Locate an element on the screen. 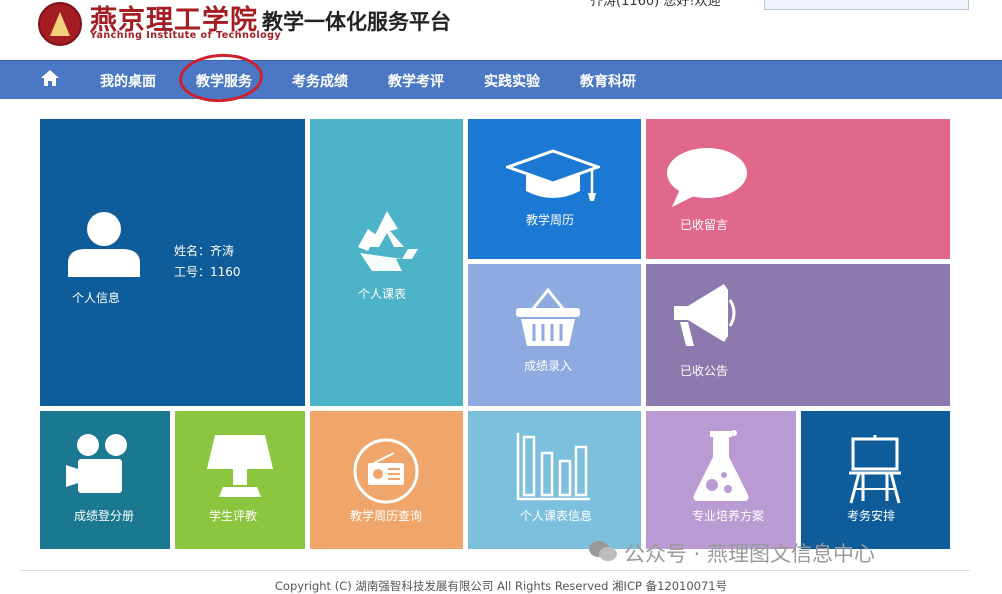 Image resolution: width=1002 pixels, height=594 pixels. tile-label: 个人课表信息 is located at coordinates (556, 516).